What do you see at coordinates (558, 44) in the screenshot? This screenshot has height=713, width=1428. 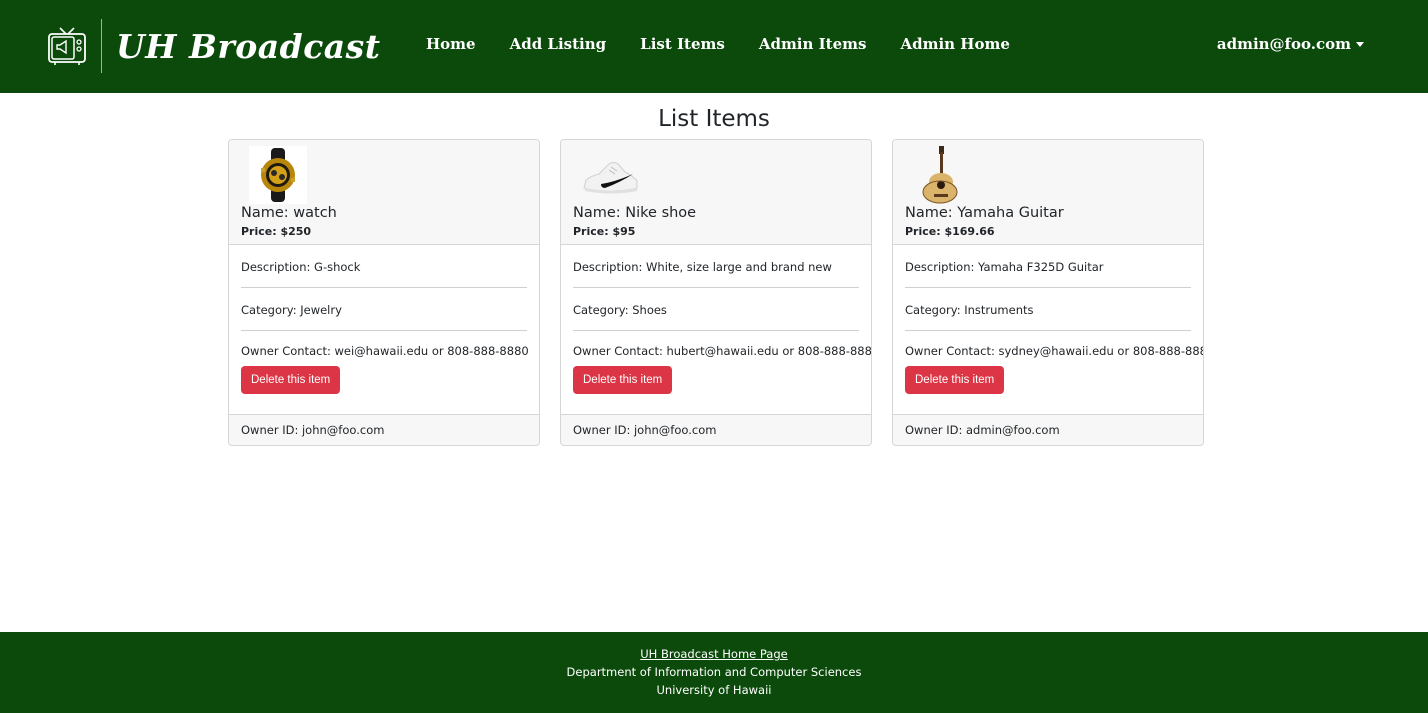 I see `nav-add-listing: Add Listing` at bounding box center [558, 44].